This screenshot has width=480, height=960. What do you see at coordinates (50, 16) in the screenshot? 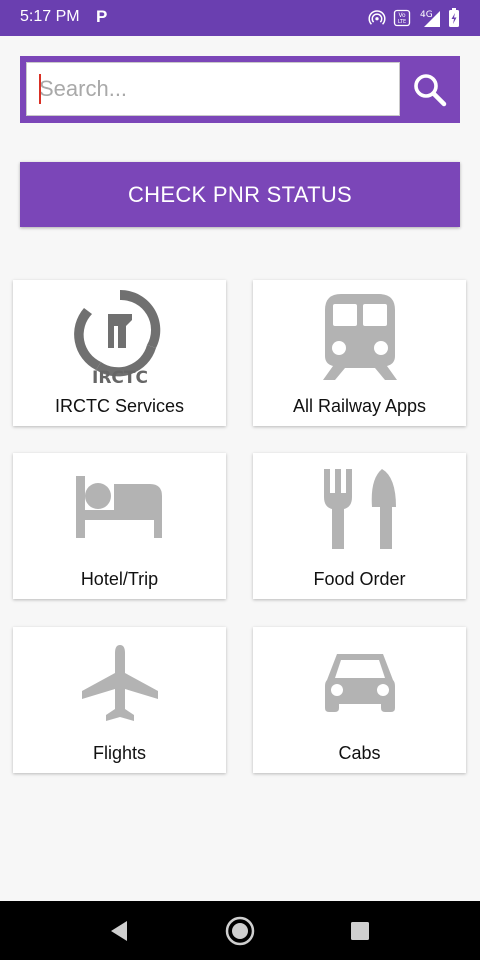
I see `status-time: 5:17 PM` at bounding box center [50, 16].